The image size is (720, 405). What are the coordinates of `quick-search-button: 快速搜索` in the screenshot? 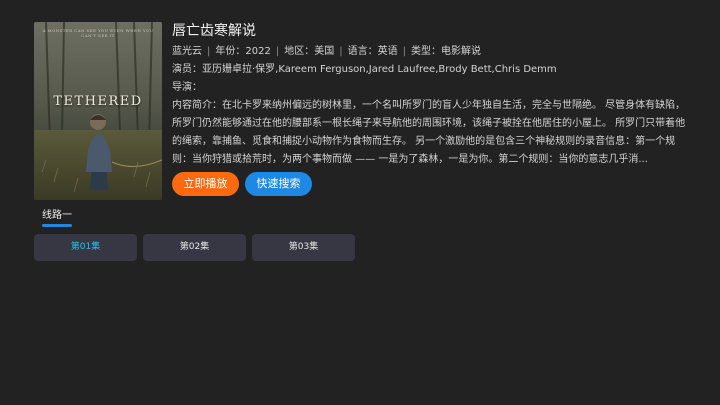 It's located at (278, 184).